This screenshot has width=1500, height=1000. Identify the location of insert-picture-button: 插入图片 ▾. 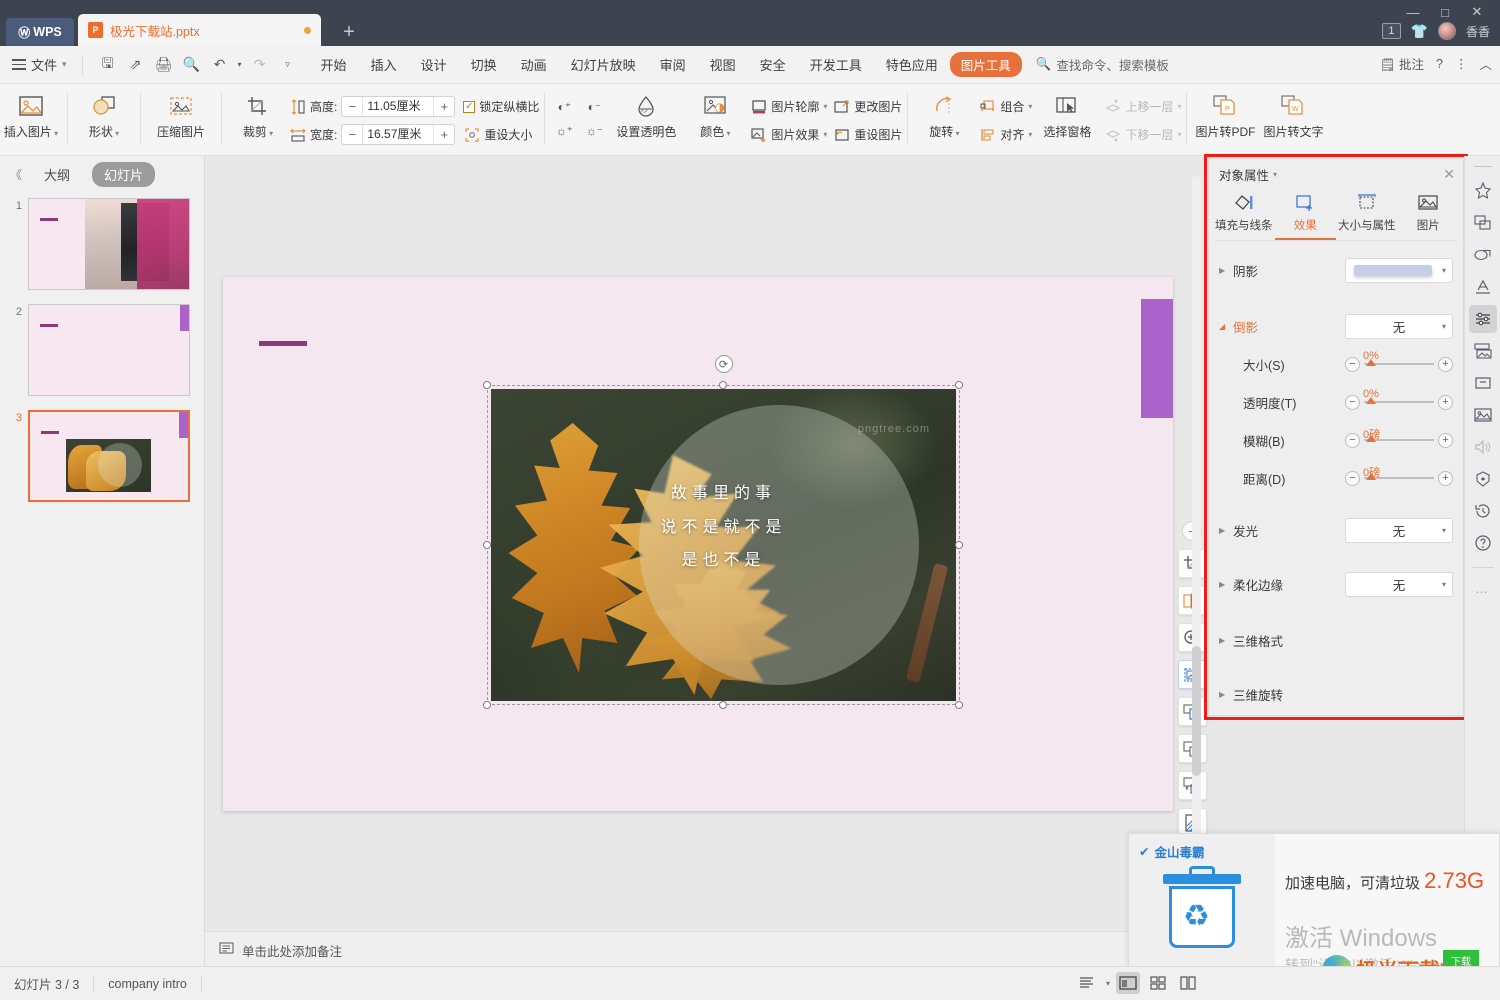
(31, 119).